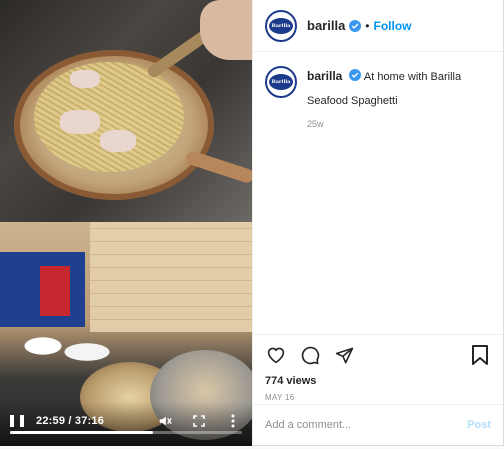  What do you see at coordinates (344, 355) in the screenshot?
I see `share-icon` at bounding box center [344, 355].